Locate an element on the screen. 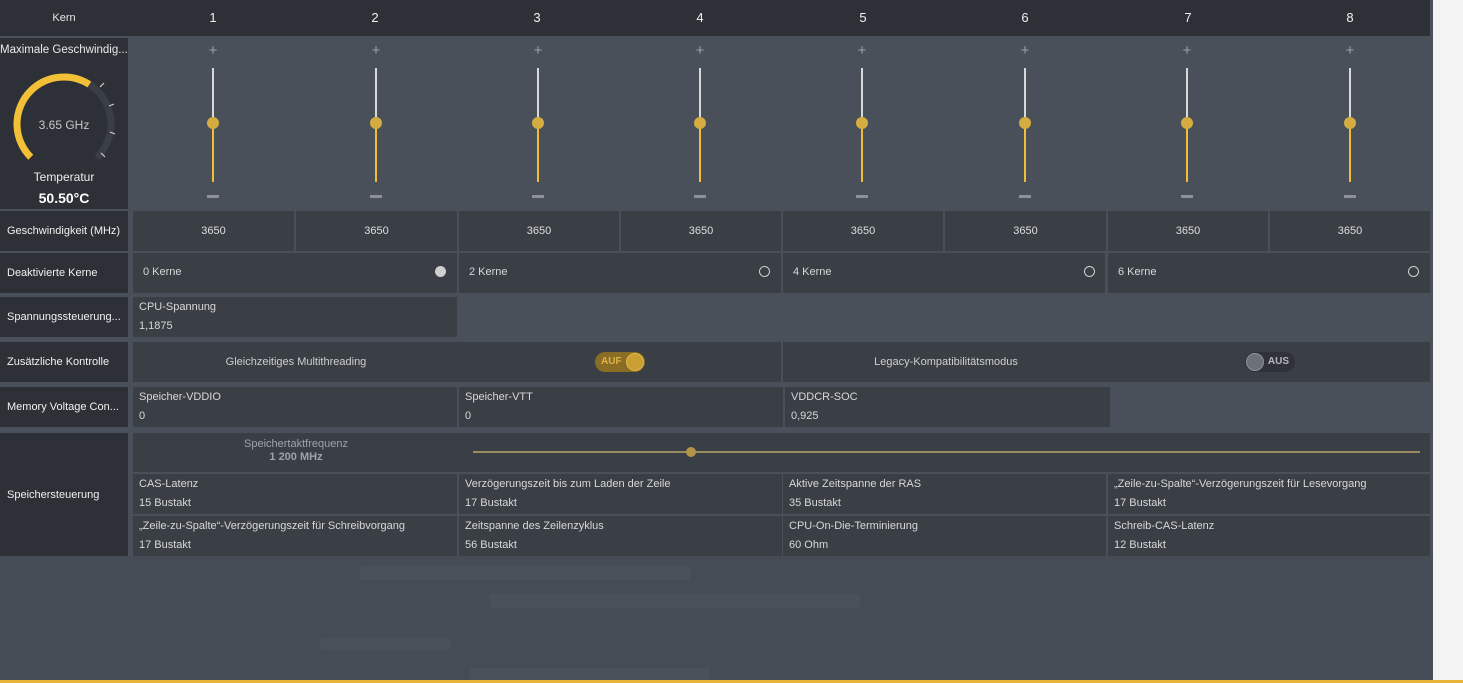 The image size is (1463, 683). background-ghost-text is located at coordinates (385, 644).